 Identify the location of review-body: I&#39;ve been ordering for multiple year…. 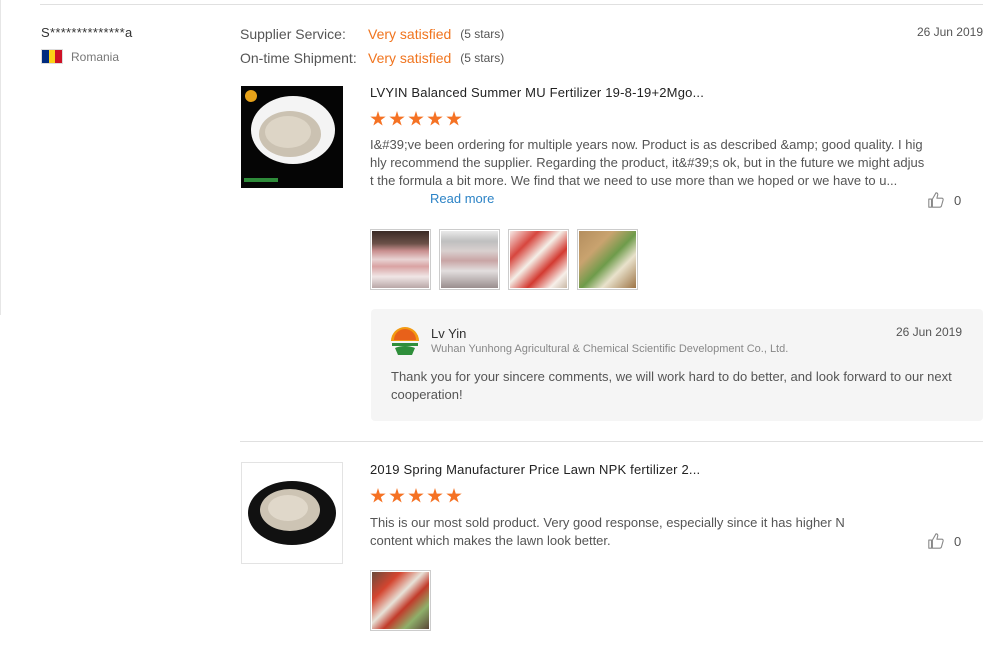
(647, 162).